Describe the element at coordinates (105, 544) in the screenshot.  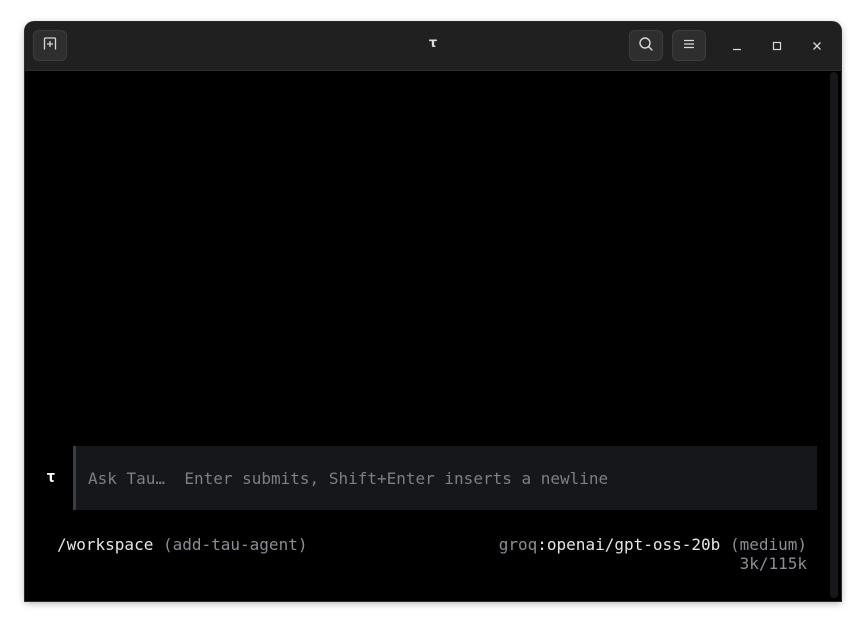
I see `workspace-path: /workspace` at that location.